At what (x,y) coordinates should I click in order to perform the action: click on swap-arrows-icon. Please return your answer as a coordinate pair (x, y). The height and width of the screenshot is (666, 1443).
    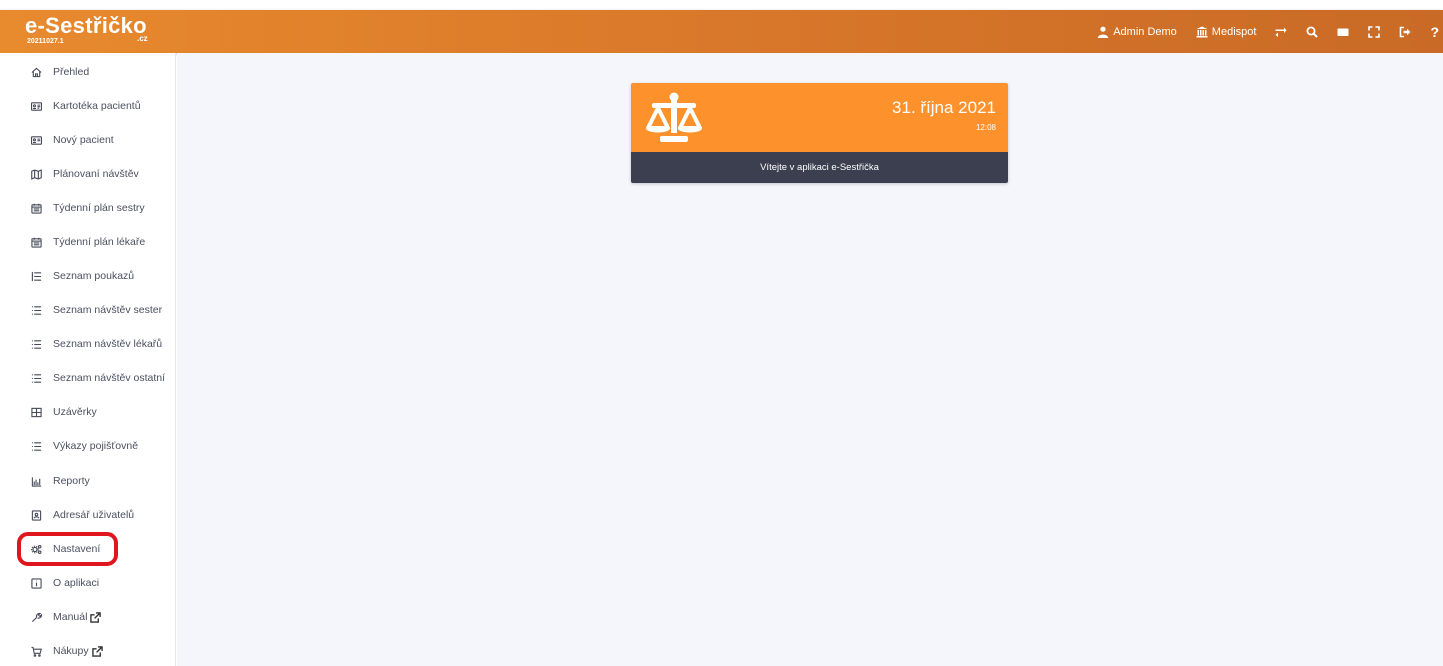
    Looking at the image, I should click on (1281, 32).